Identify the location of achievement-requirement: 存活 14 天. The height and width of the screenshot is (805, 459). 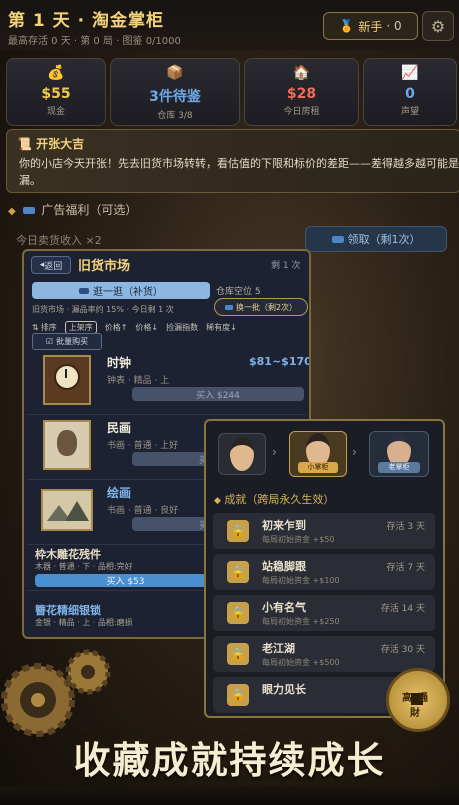
(402, 609).